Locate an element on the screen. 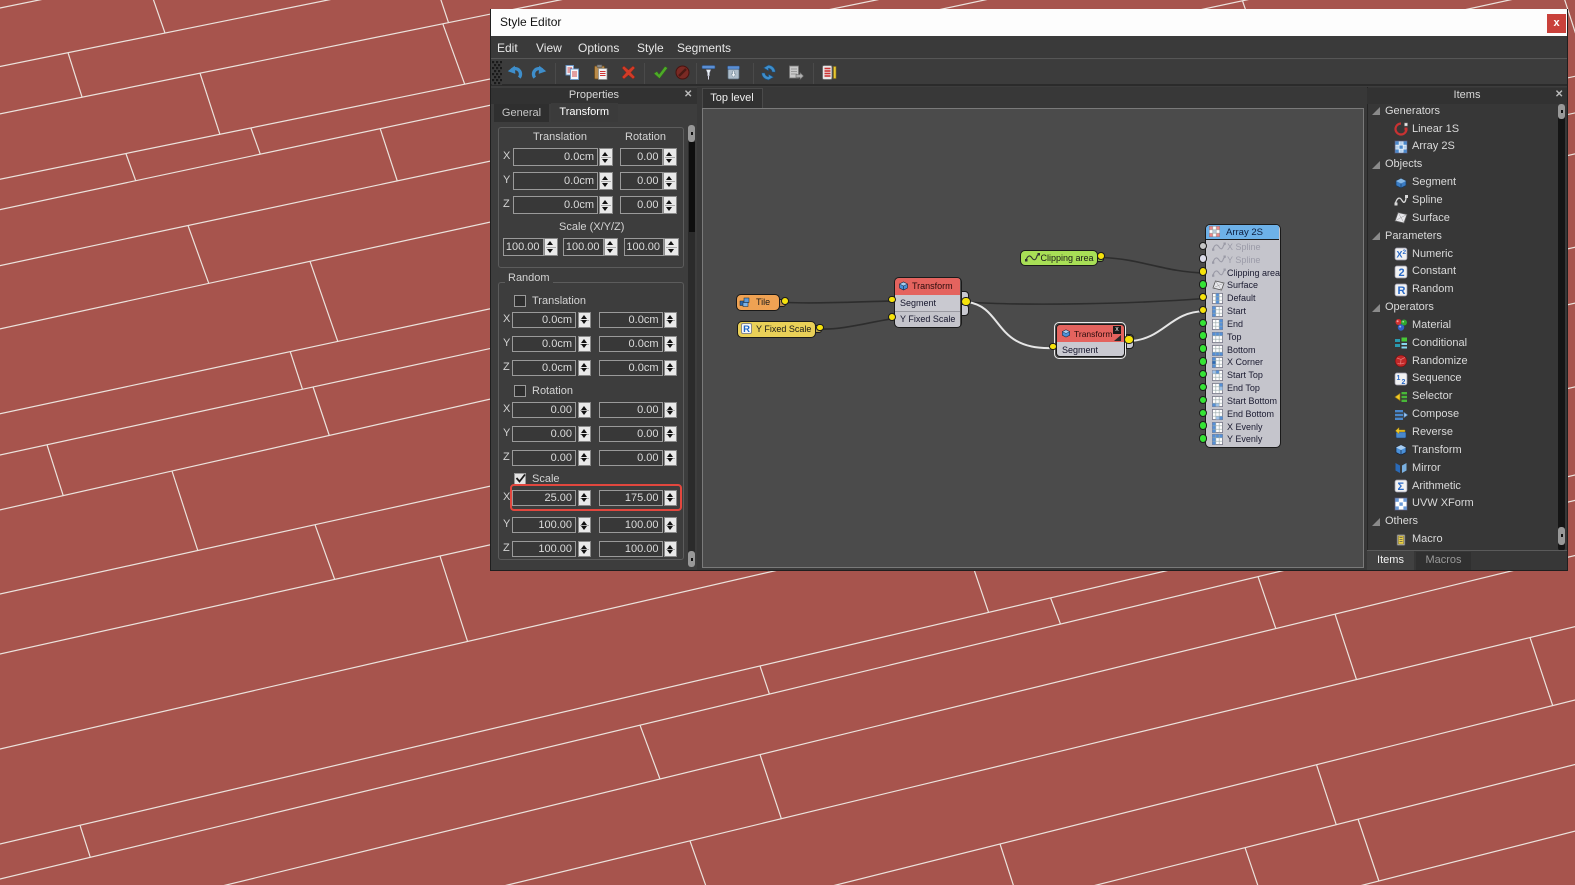  svg-text: R is located at coordinates (1402, 291).